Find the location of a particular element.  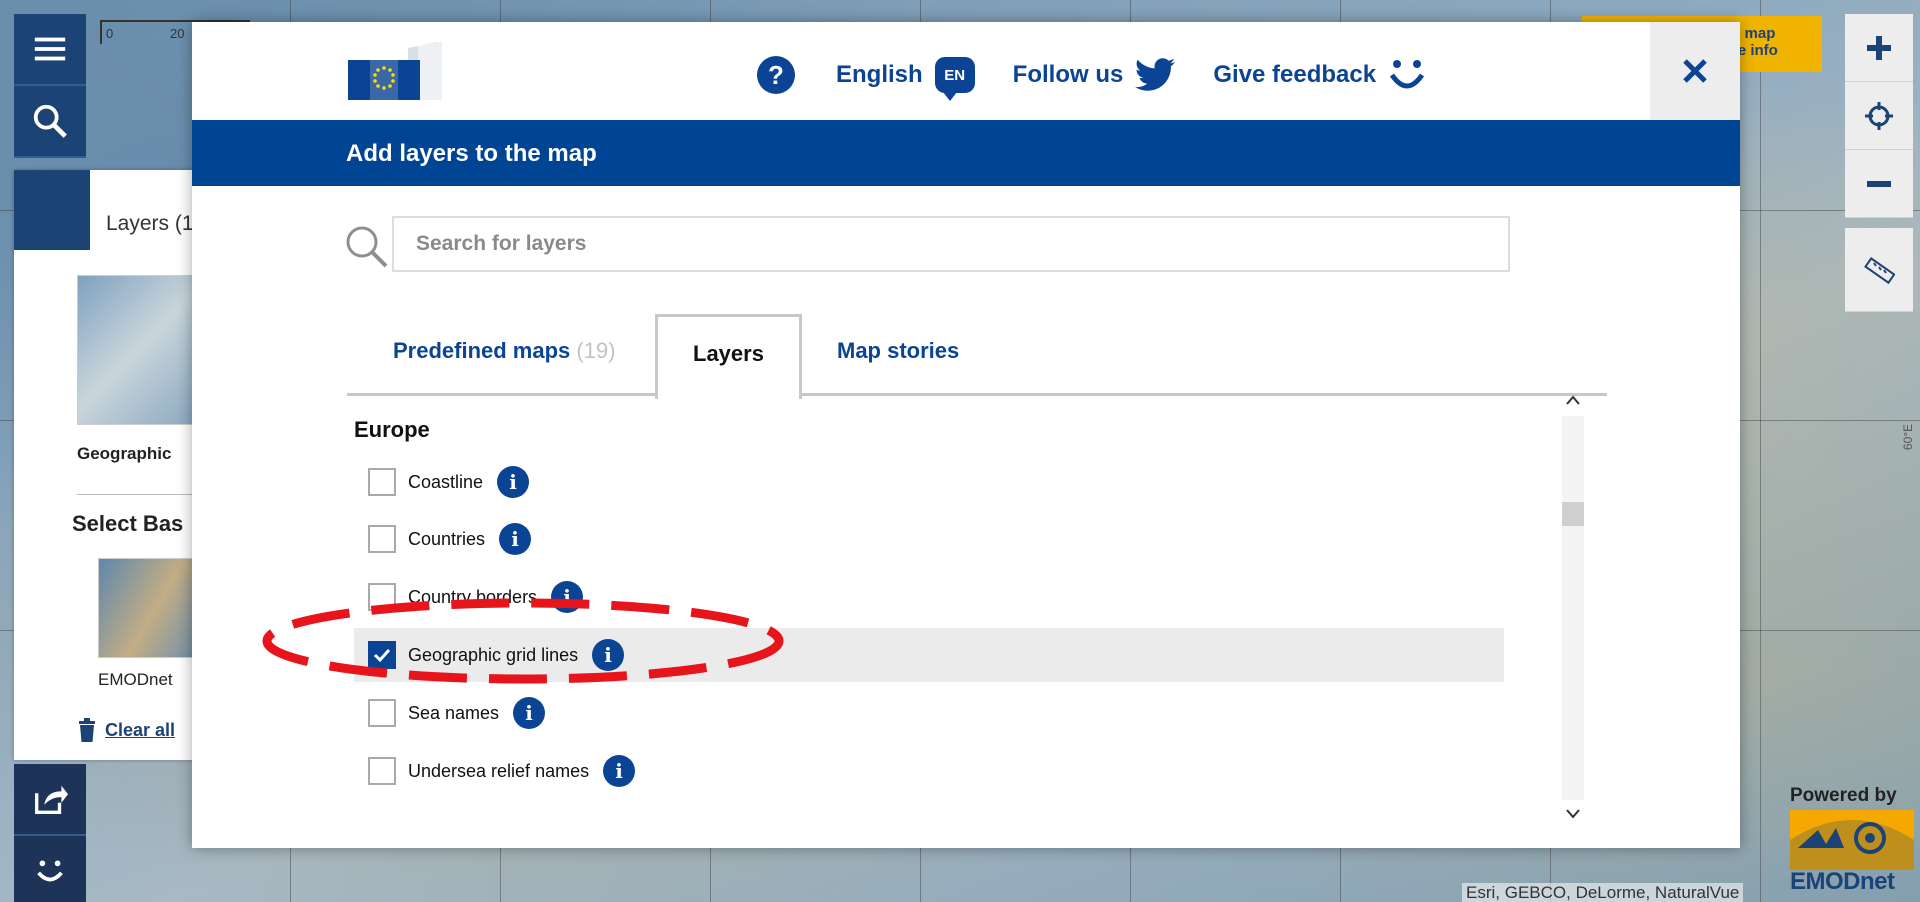

give-feedback-link: Give feedback is located at coordinates (1319, 75).